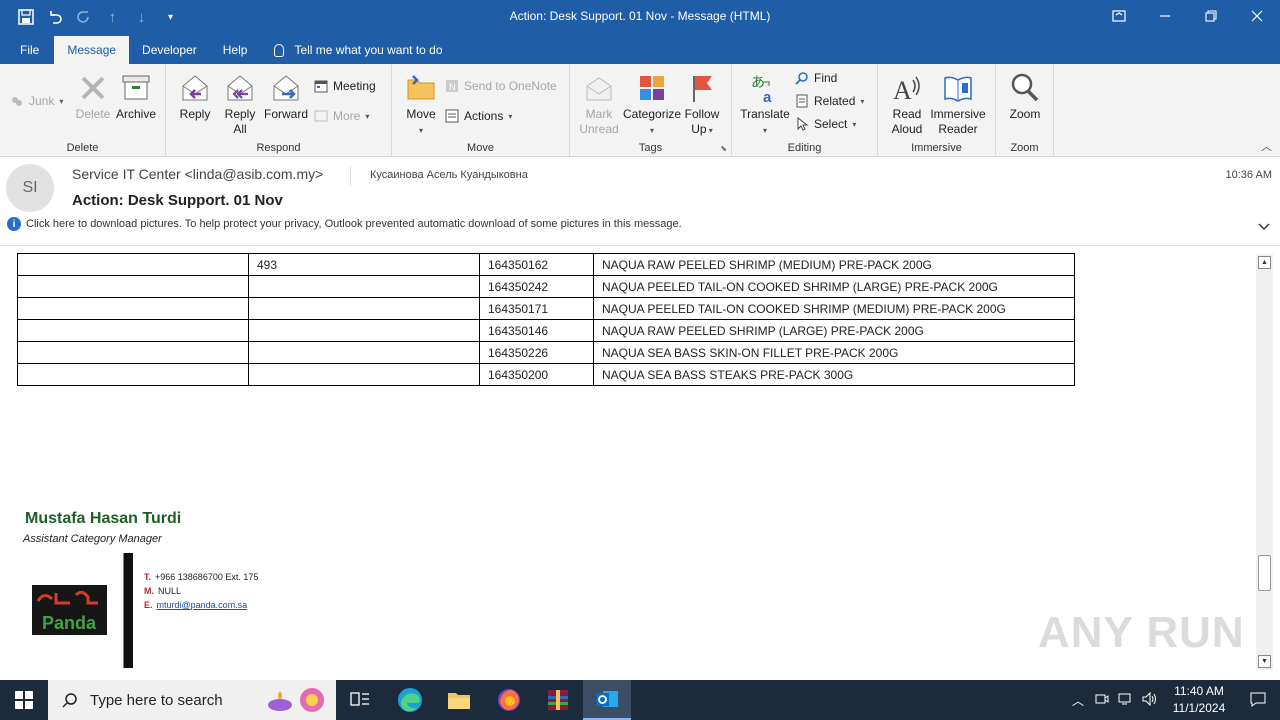 This screenshot has height=720, width=1280. I want to click on tab-developer: Developer, so click(169, 50).